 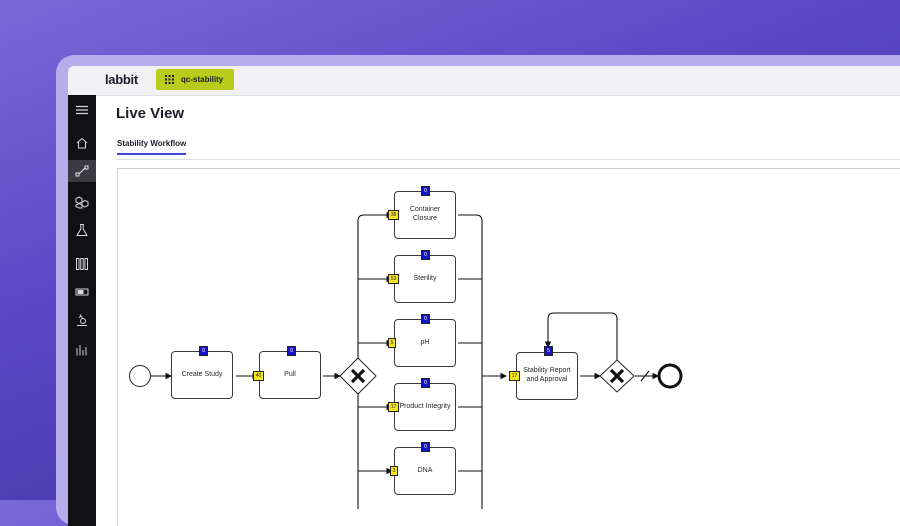 I want to click on task-label: Pull, so click(x=290, y=374).